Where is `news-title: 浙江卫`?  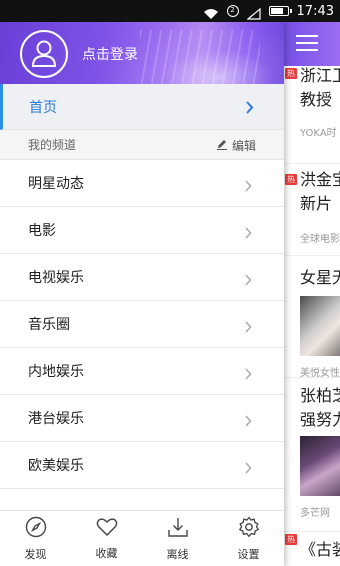 news-title: 浙江卫 is located at coordinates (320, 75).